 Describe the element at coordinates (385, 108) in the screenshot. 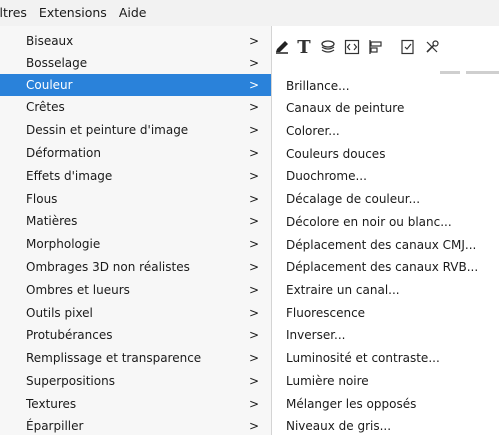

I see `submenu-item-canaux-peinture: Canaux de peinture` at that location.